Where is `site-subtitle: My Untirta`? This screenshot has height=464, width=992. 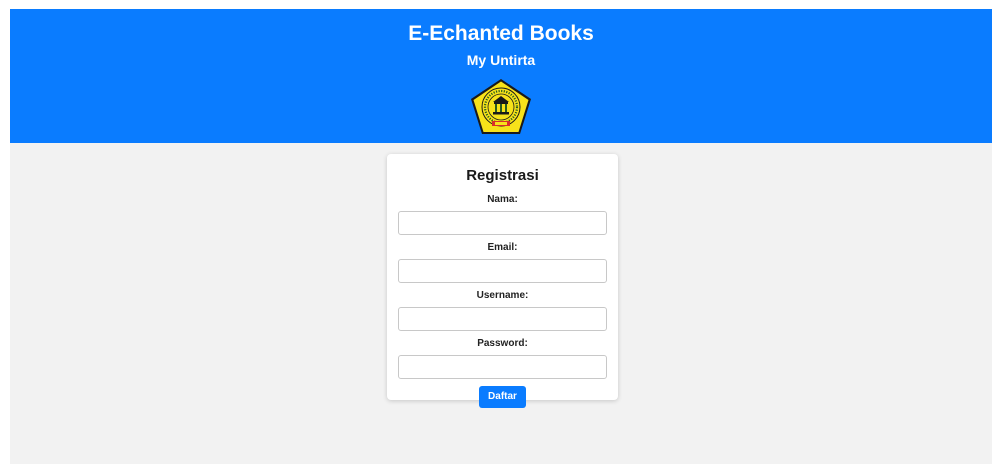
site-subtitle: My Untirta is located at coordinates (501, 60).